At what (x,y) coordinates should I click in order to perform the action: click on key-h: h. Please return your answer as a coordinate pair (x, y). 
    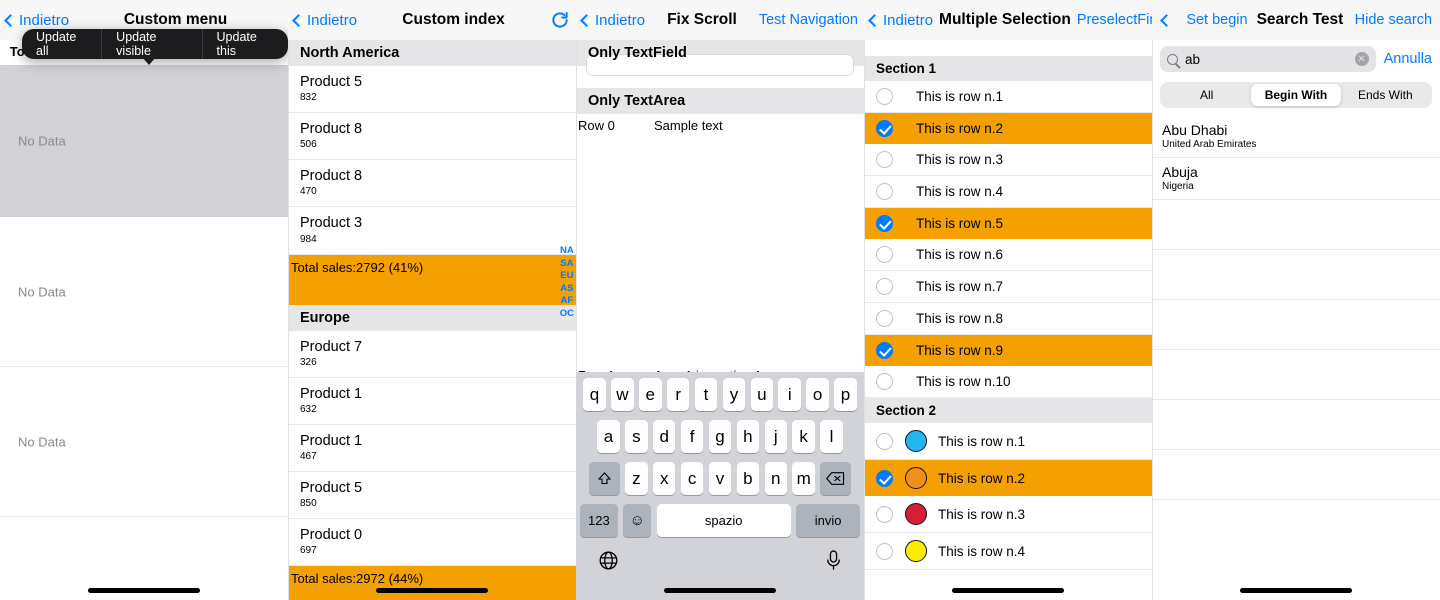
    Looking at the image, I should click on (748, 436).